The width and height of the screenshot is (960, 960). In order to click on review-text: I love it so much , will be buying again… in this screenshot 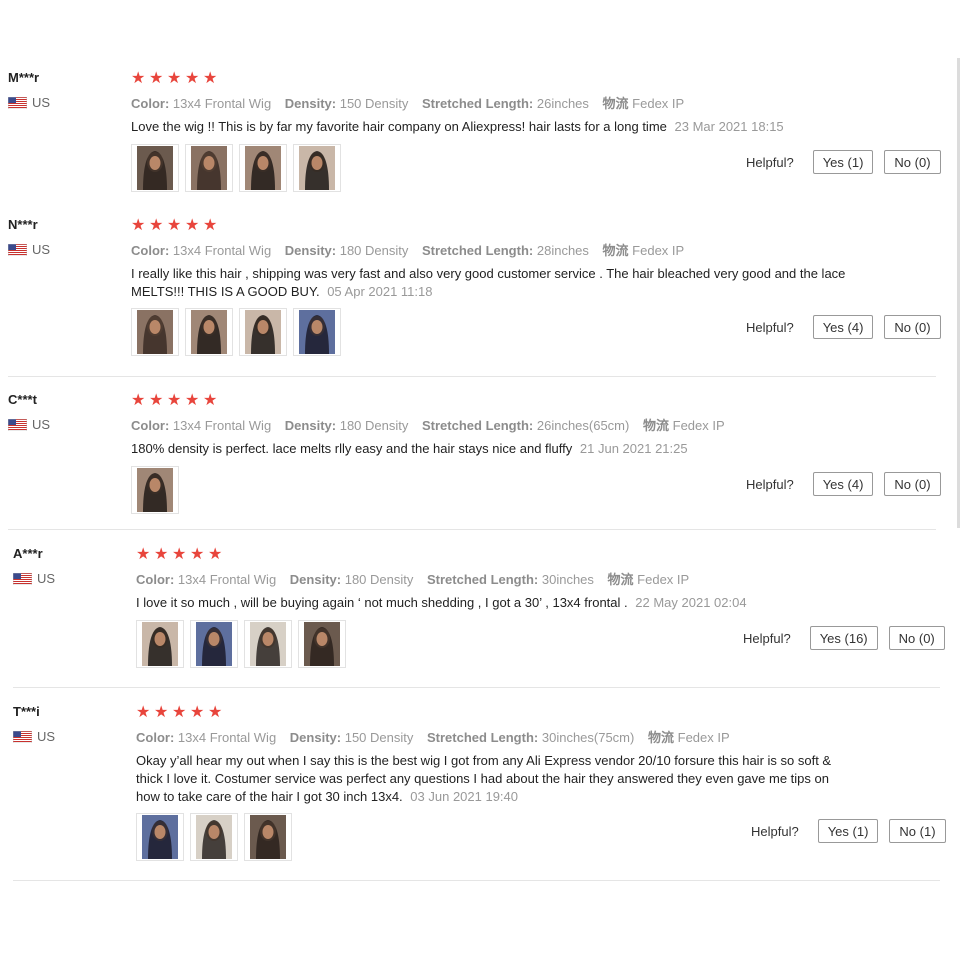, I will do `click(493, 603)`.